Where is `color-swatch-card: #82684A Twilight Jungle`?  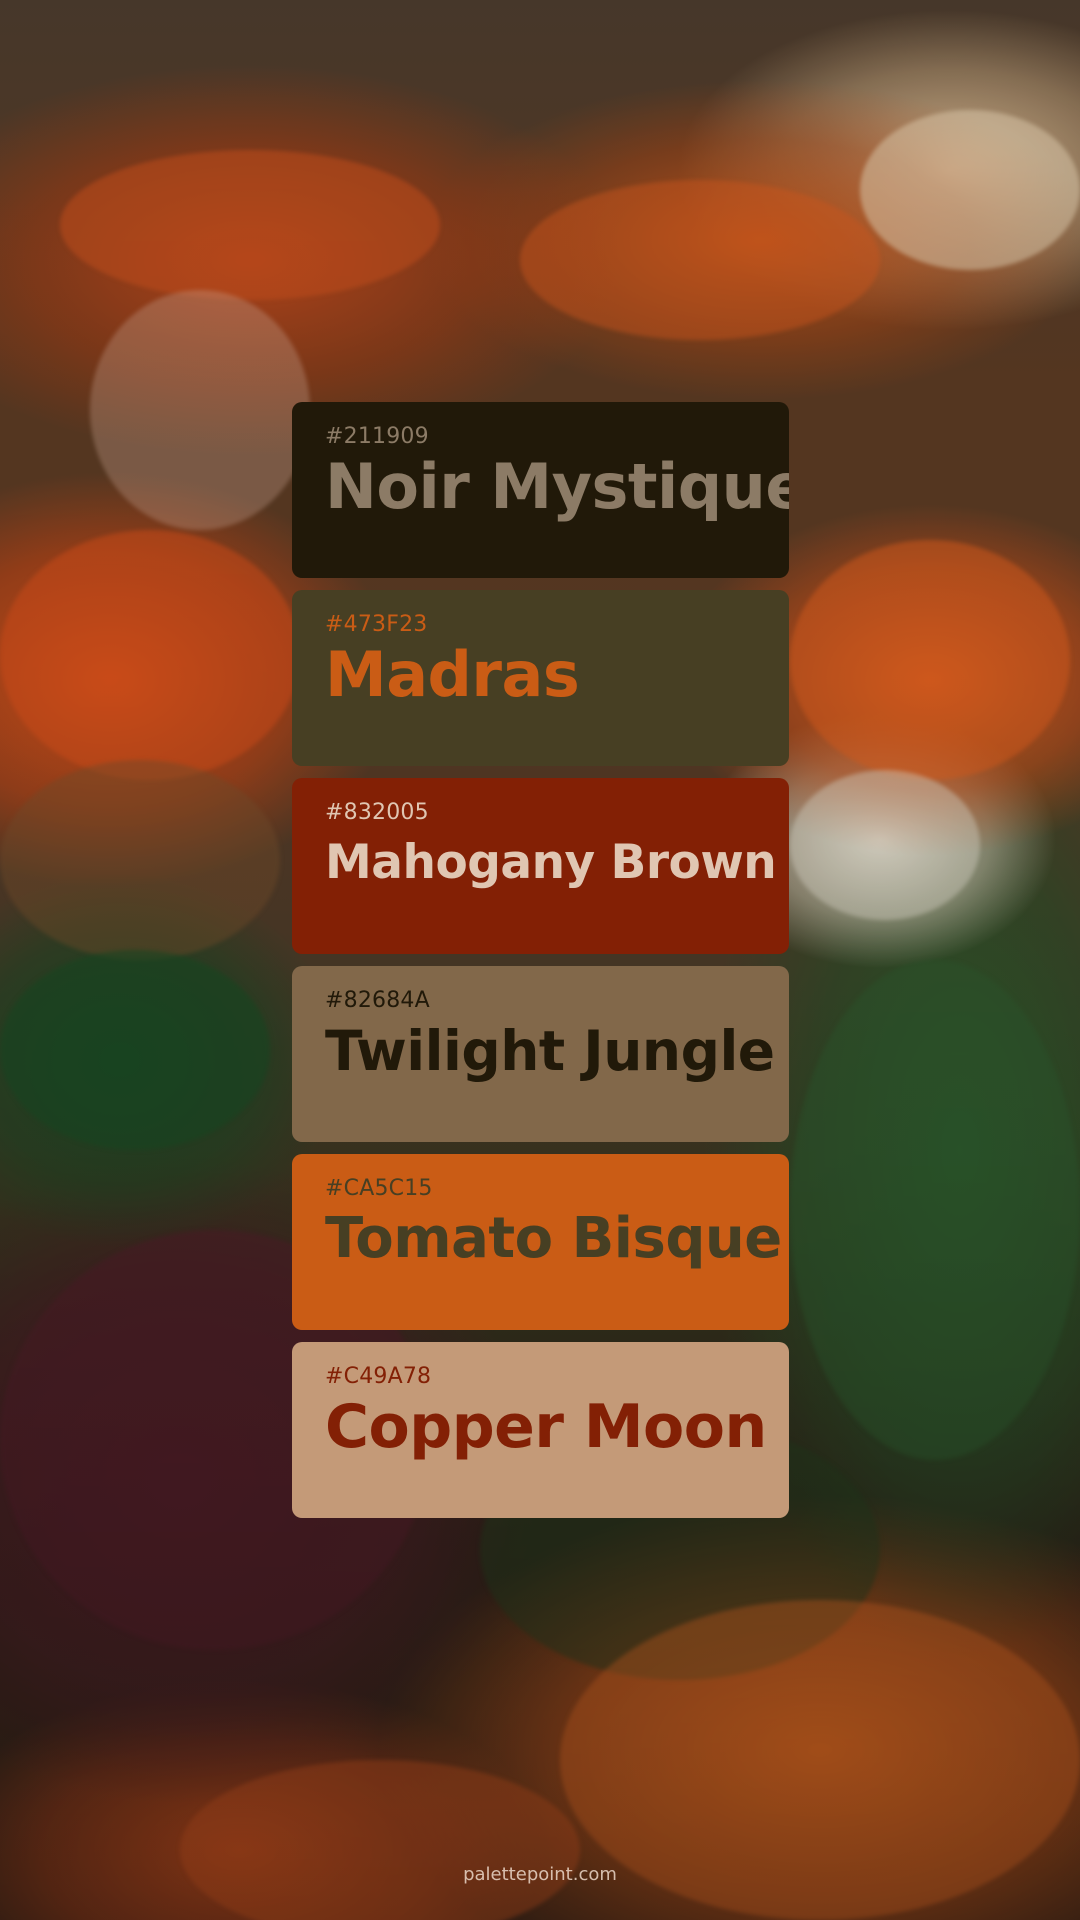 color-swatch-card: #82684A Twilight Jungle is located at coordinates (540, 1054).